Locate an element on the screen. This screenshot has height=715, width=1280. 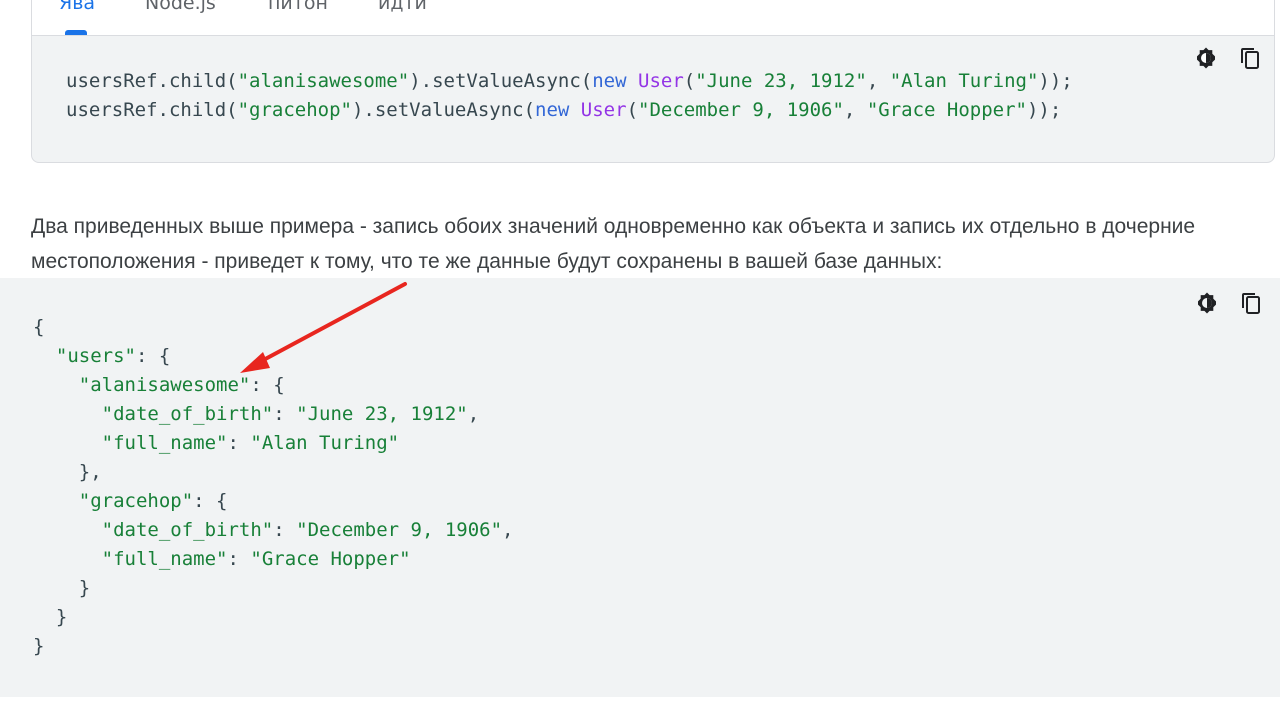
json-brace: } is located at coordinates (39, 646).